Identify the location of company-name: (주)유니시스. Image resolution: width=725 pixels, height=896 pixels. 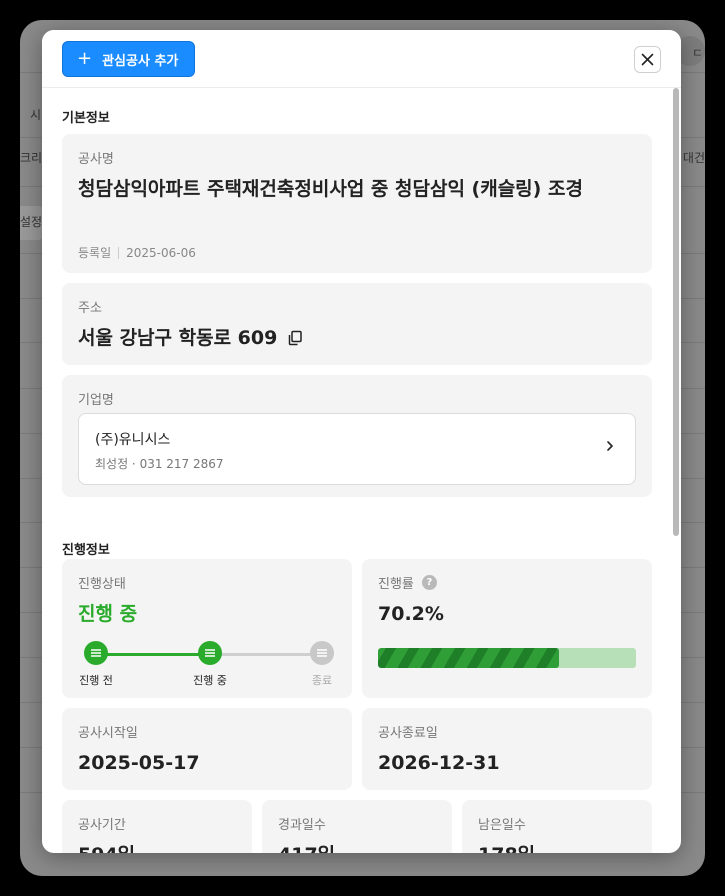
(133, 440).